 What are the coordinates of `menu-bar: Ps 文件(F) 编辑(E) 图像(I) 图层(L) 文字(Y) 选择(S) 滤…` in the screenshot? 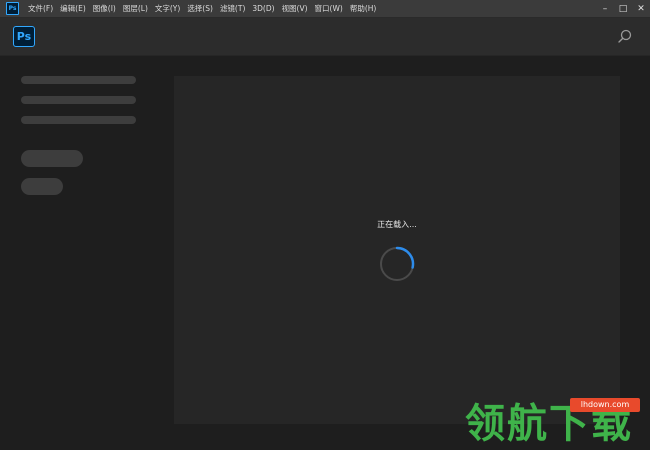 It's located at (325, 9).